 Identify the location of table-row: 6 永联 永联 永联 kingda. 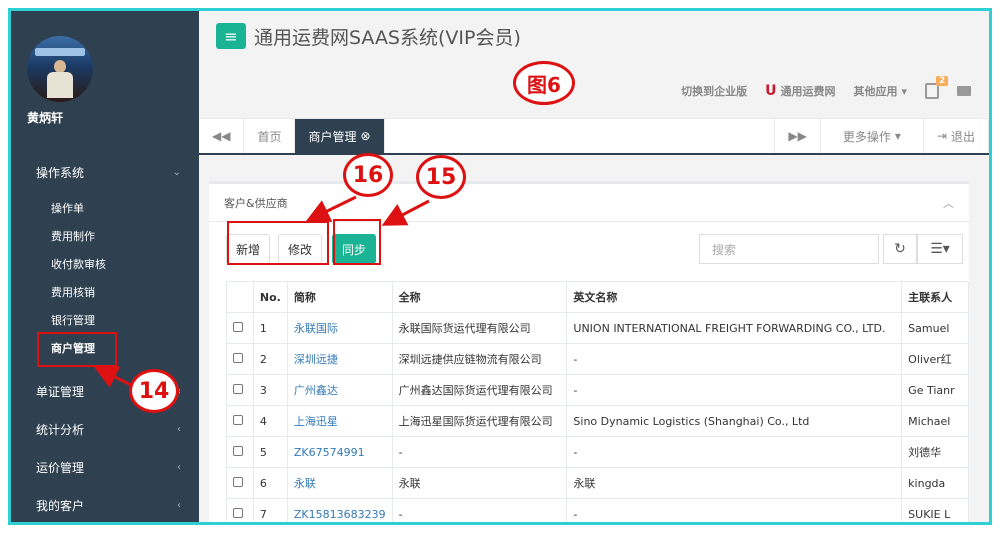
(597, 483).